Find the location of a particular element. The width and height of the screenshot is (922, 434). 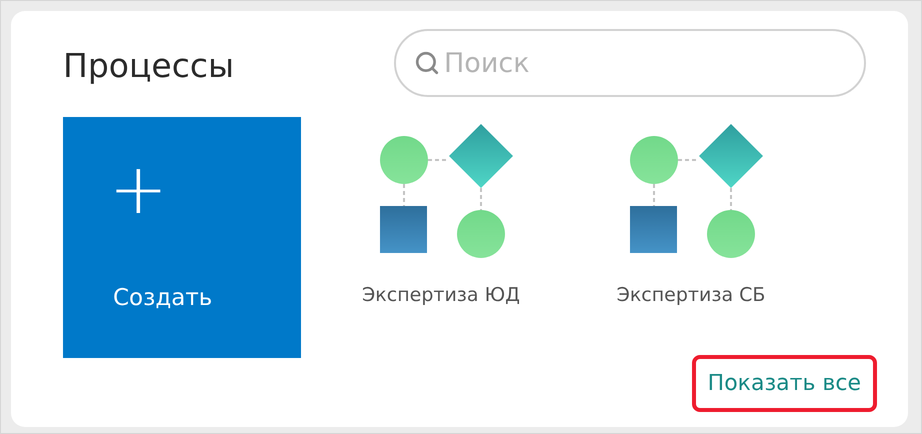

process-label: Экспертиза ЮД is located at coordinates (441, 295).